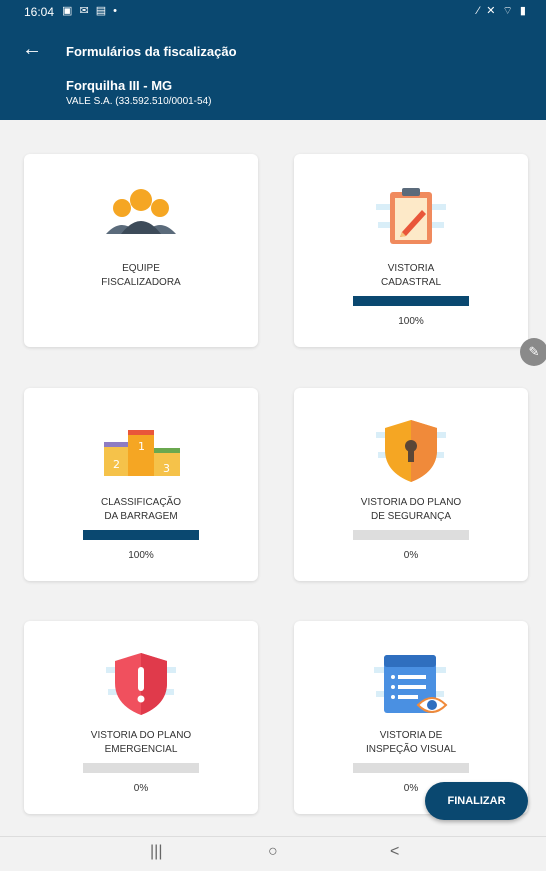 This screenshot has width=546, height=871. Describe the element at coordinates (141, 742) in the screenshot. I see `card-label: VISTORIA DO PLANO EMERGENCIAL` at that location.